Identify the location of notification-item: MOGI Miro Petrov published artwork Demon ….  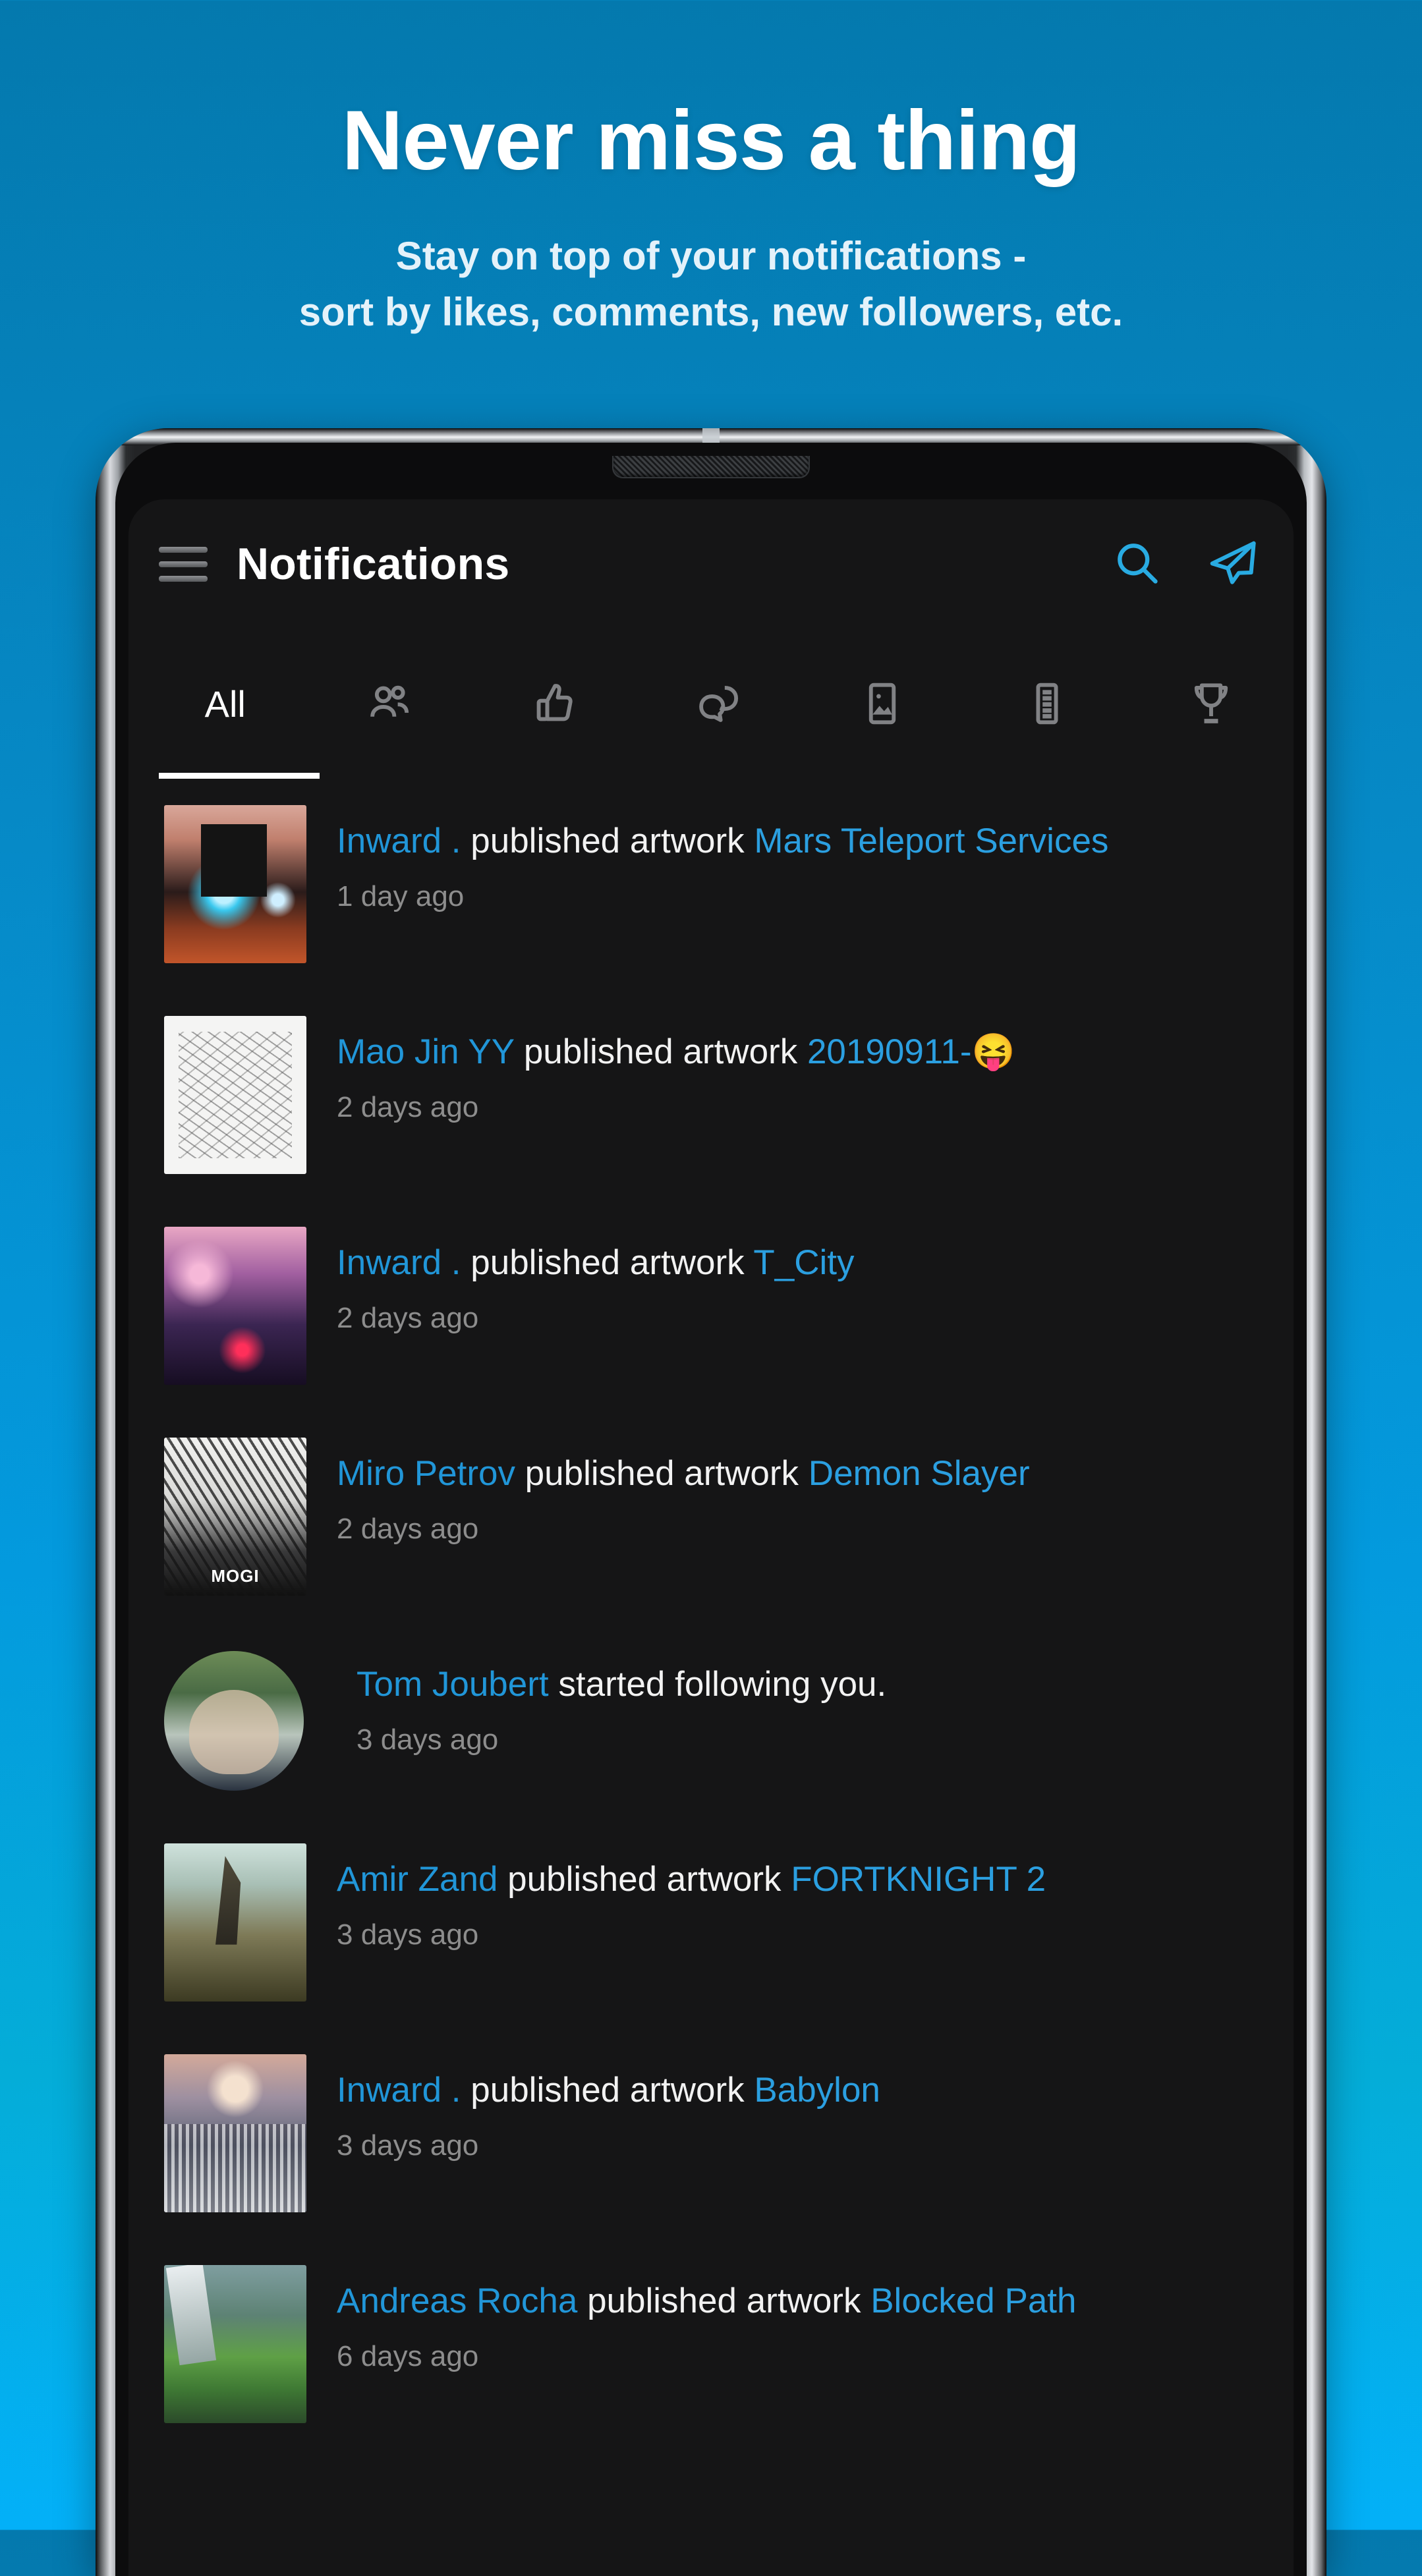
(711, 1516).